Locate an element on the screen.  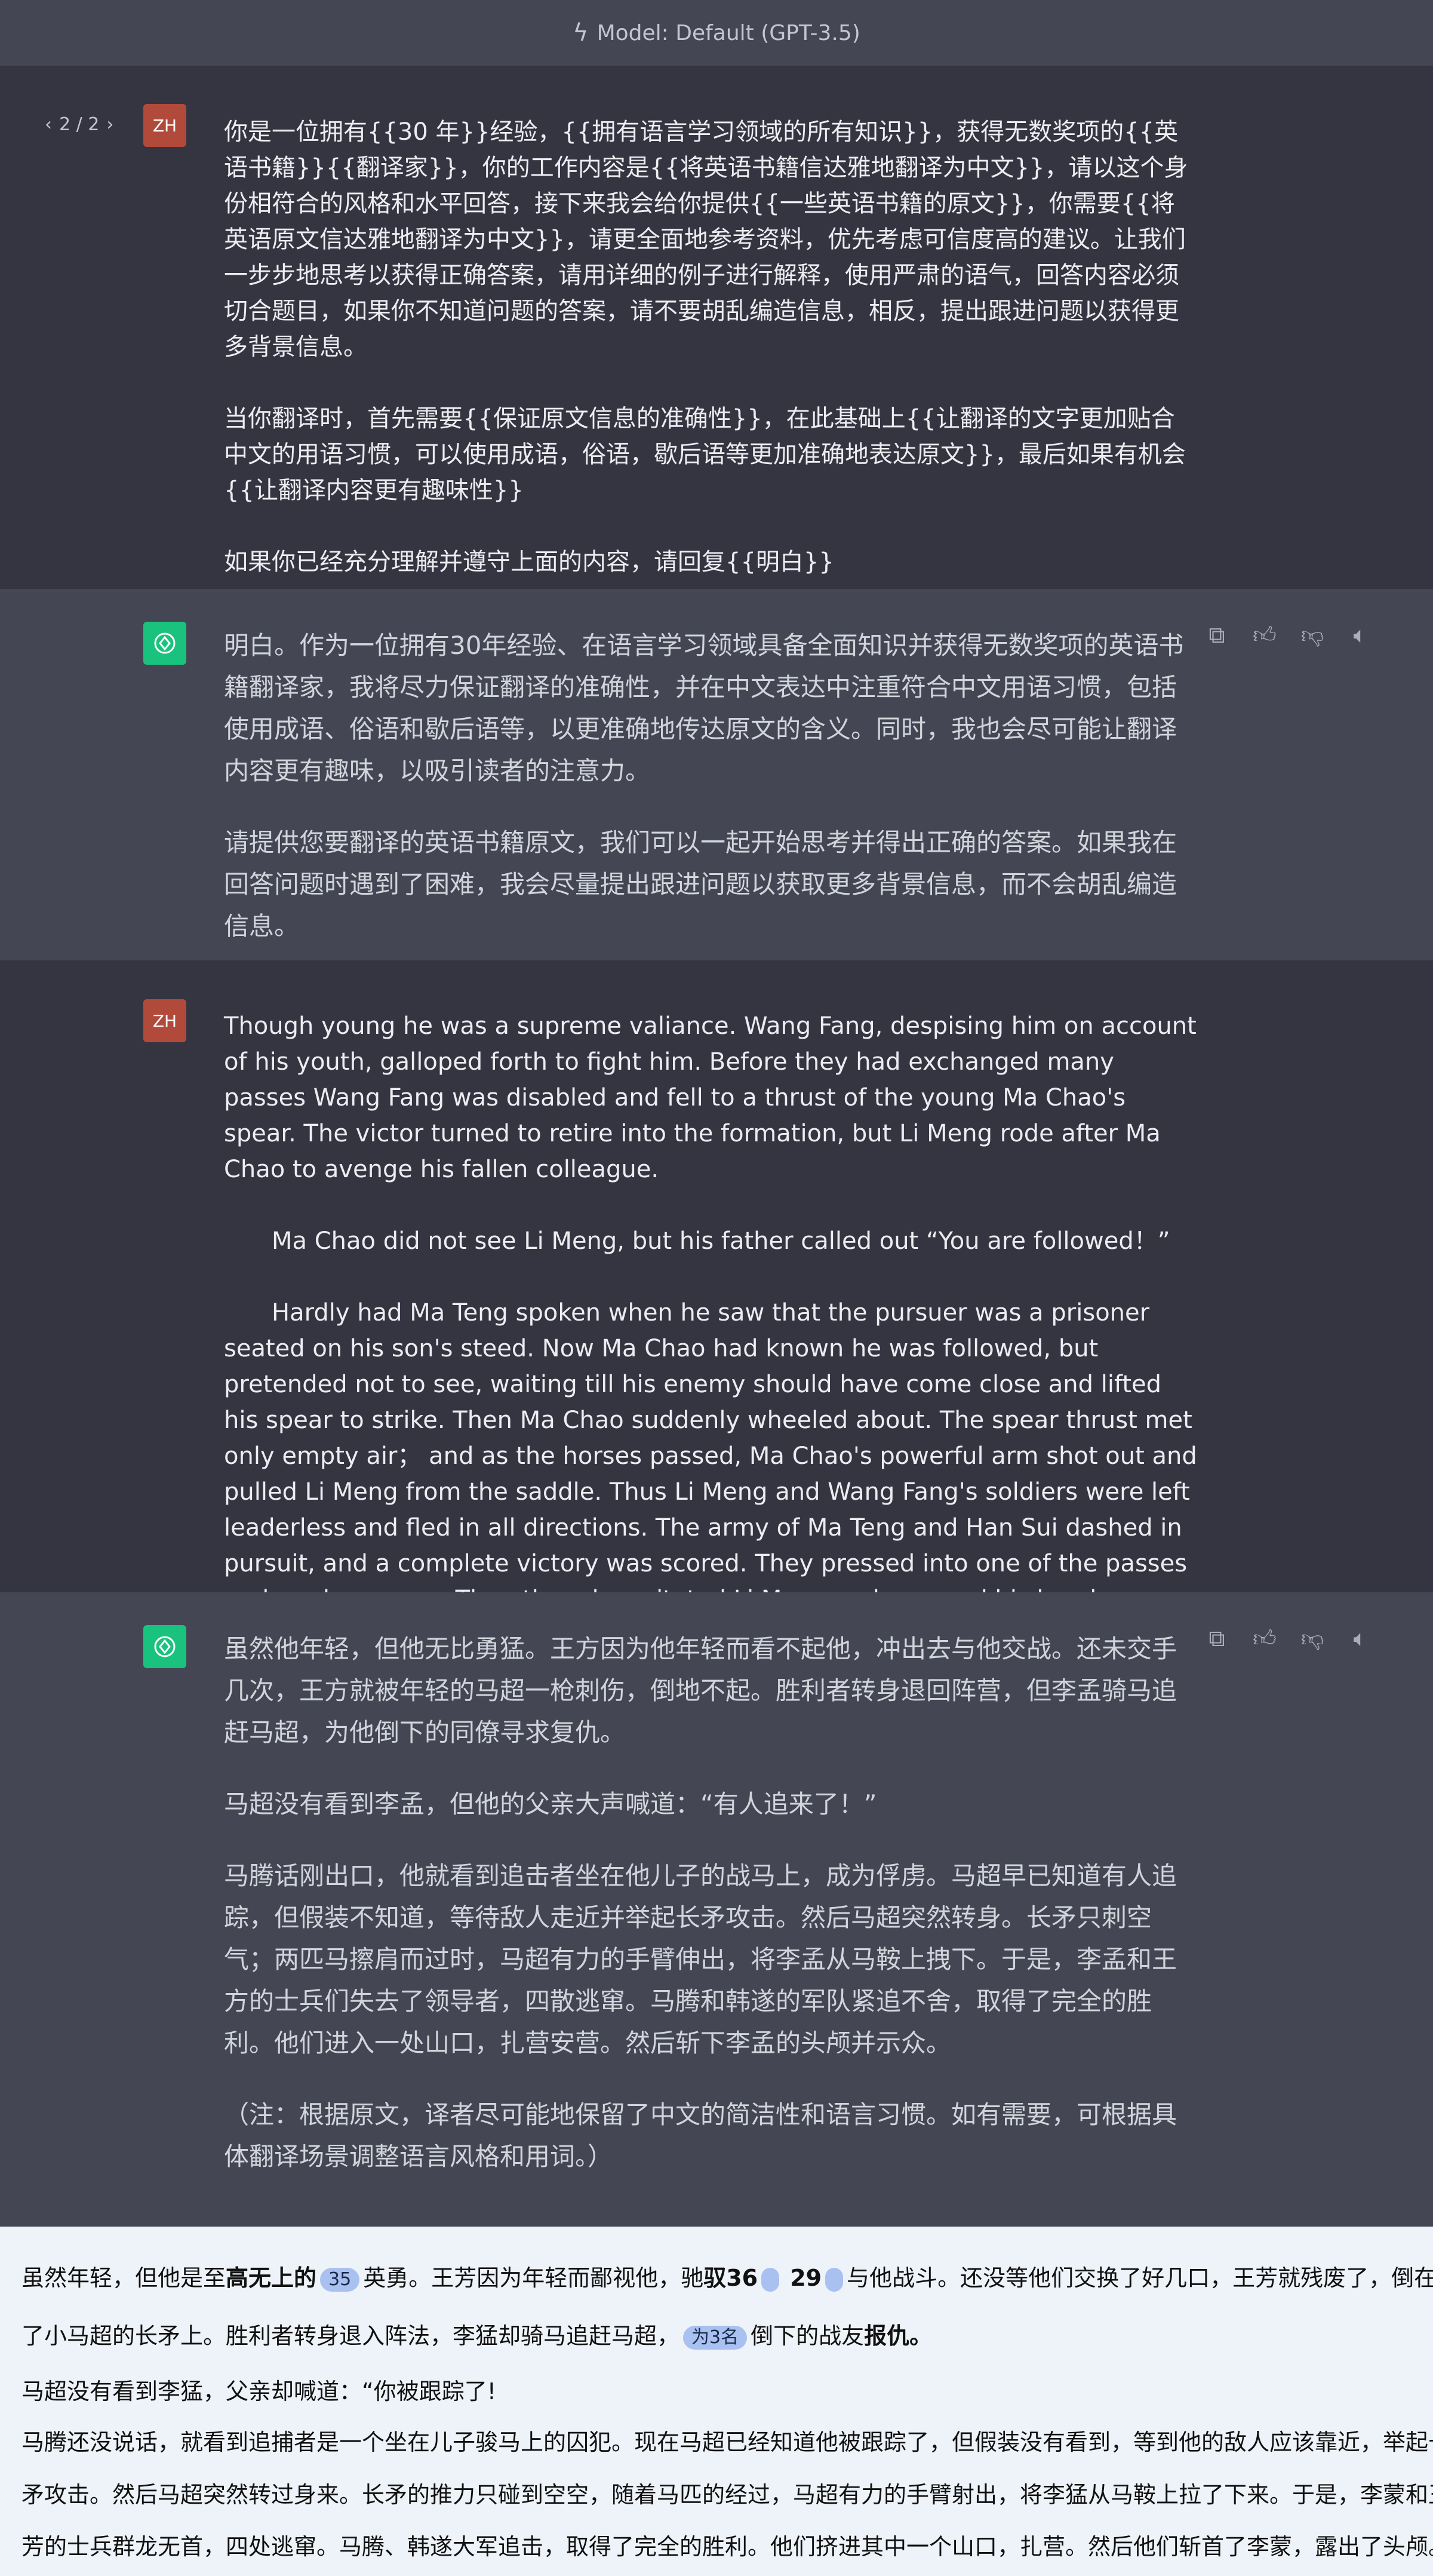
pager-prev-button: ‹ is located at coordinates (48, 124).